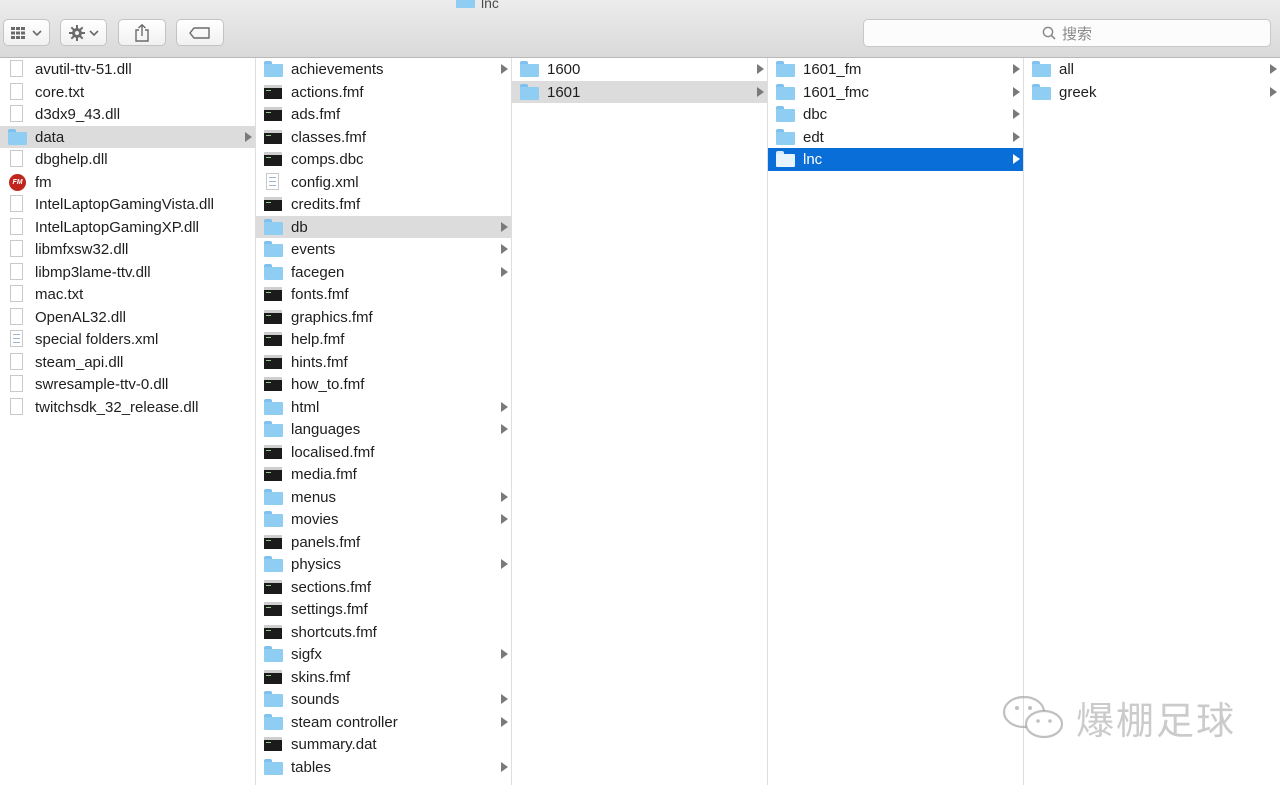  What do you see at coordinates (383, 384) in the screenshot?
I see `list-item: how_to.fmf` at bounding box center [383, 384].